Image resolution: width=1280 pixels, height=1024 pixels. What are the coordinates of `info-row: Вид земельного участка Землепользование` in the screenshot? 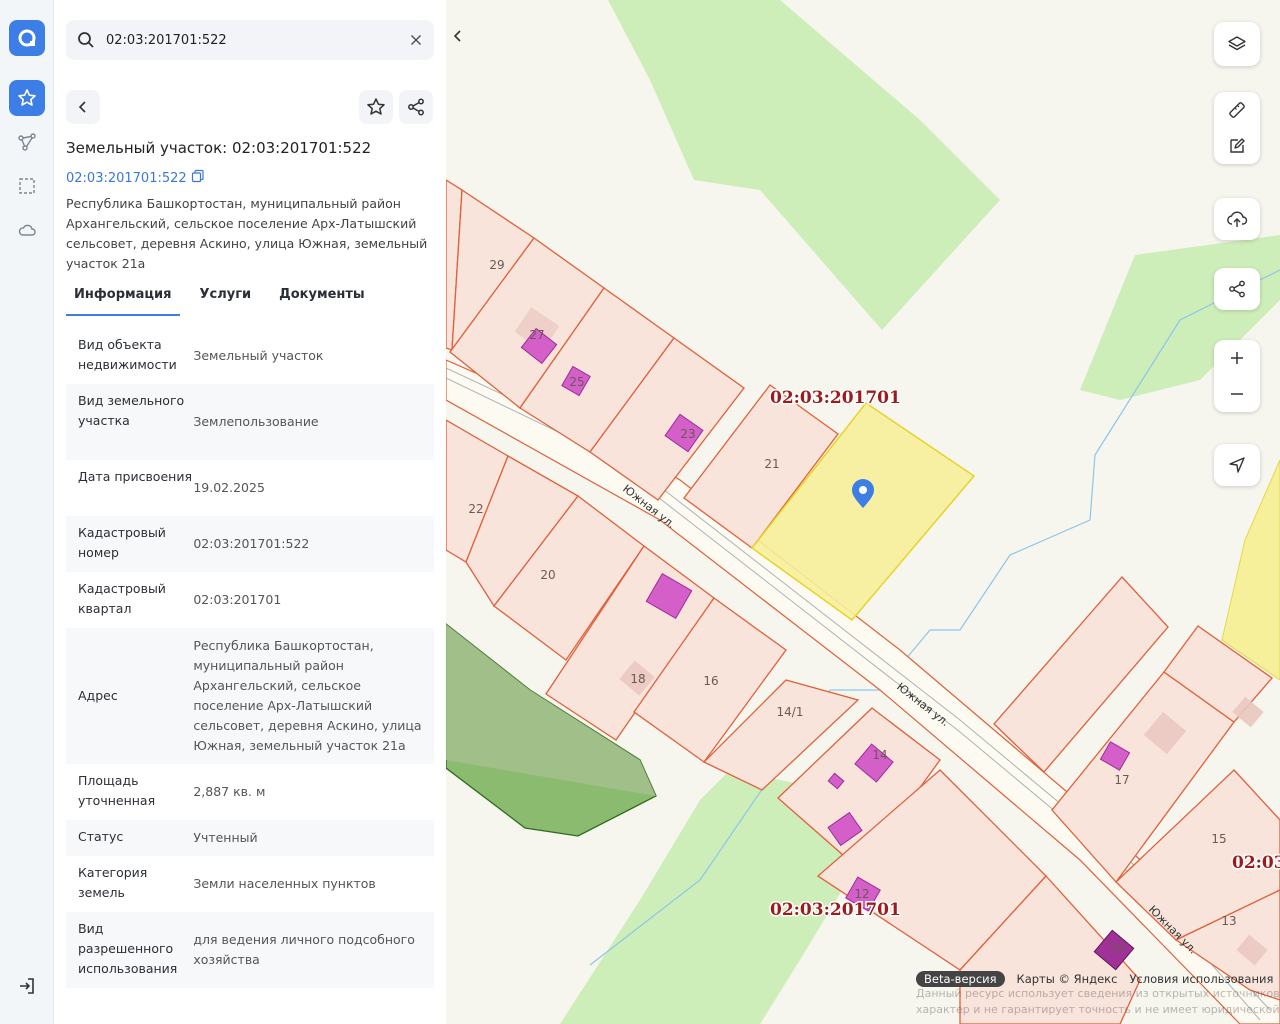 It's located at (250, 422).